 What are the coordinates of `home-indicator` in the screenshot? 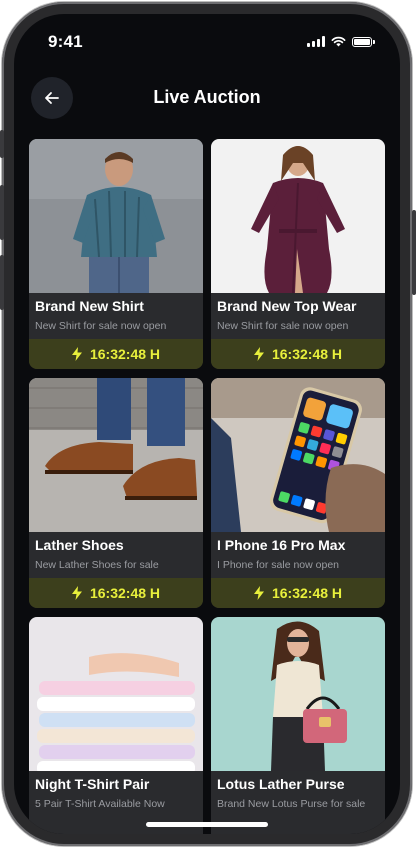 It's located at (207, 824).